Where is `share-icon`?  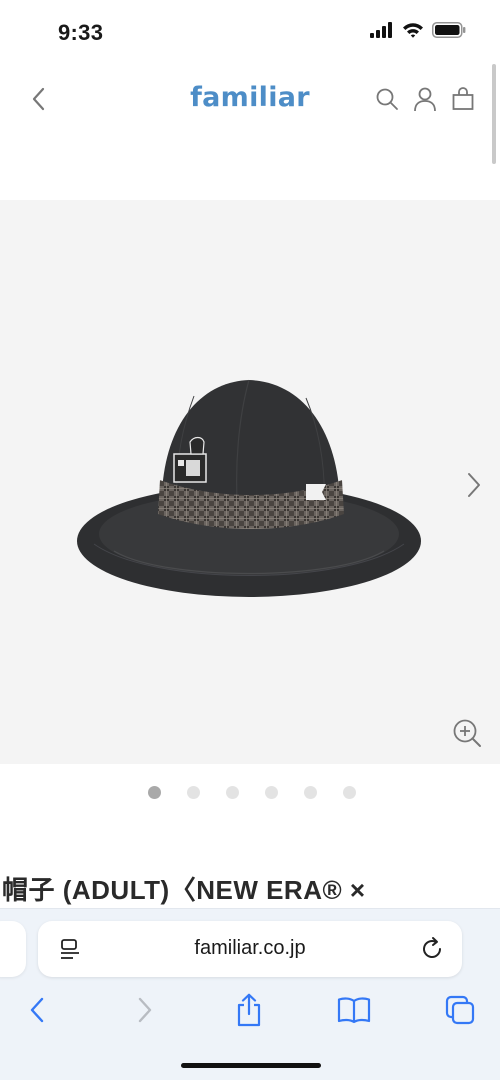
share-icon is located at coordinates (249, 1010).